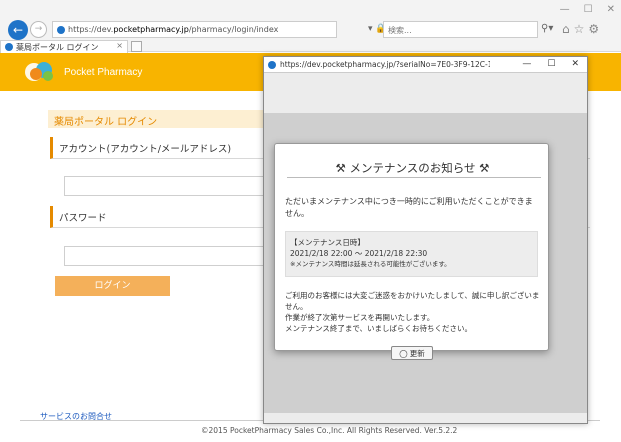  I want to click on url-prefix: https://dev., so click(91, 29).